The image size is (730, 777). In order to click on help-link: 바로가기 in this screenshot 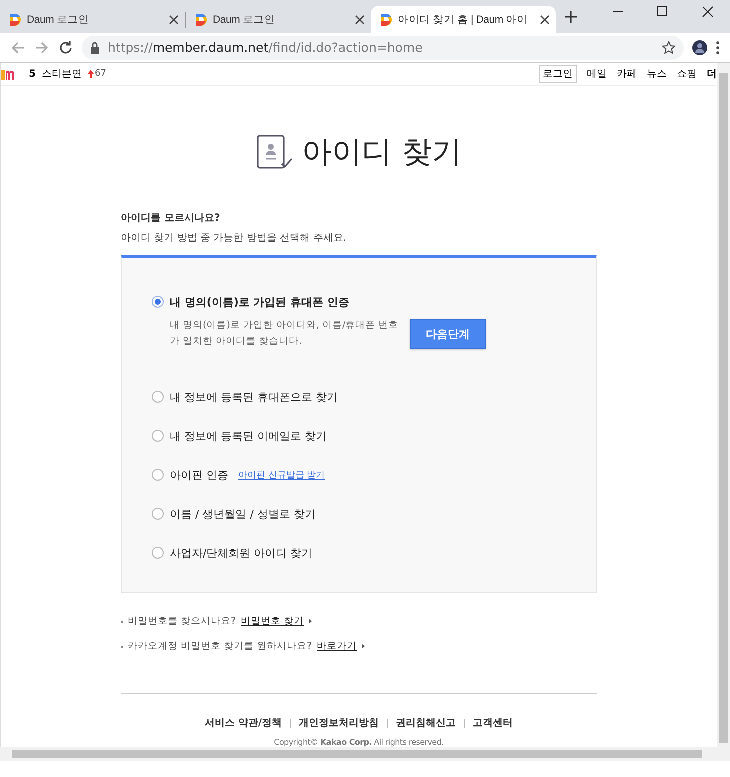, I will do `click(337, 646)`.